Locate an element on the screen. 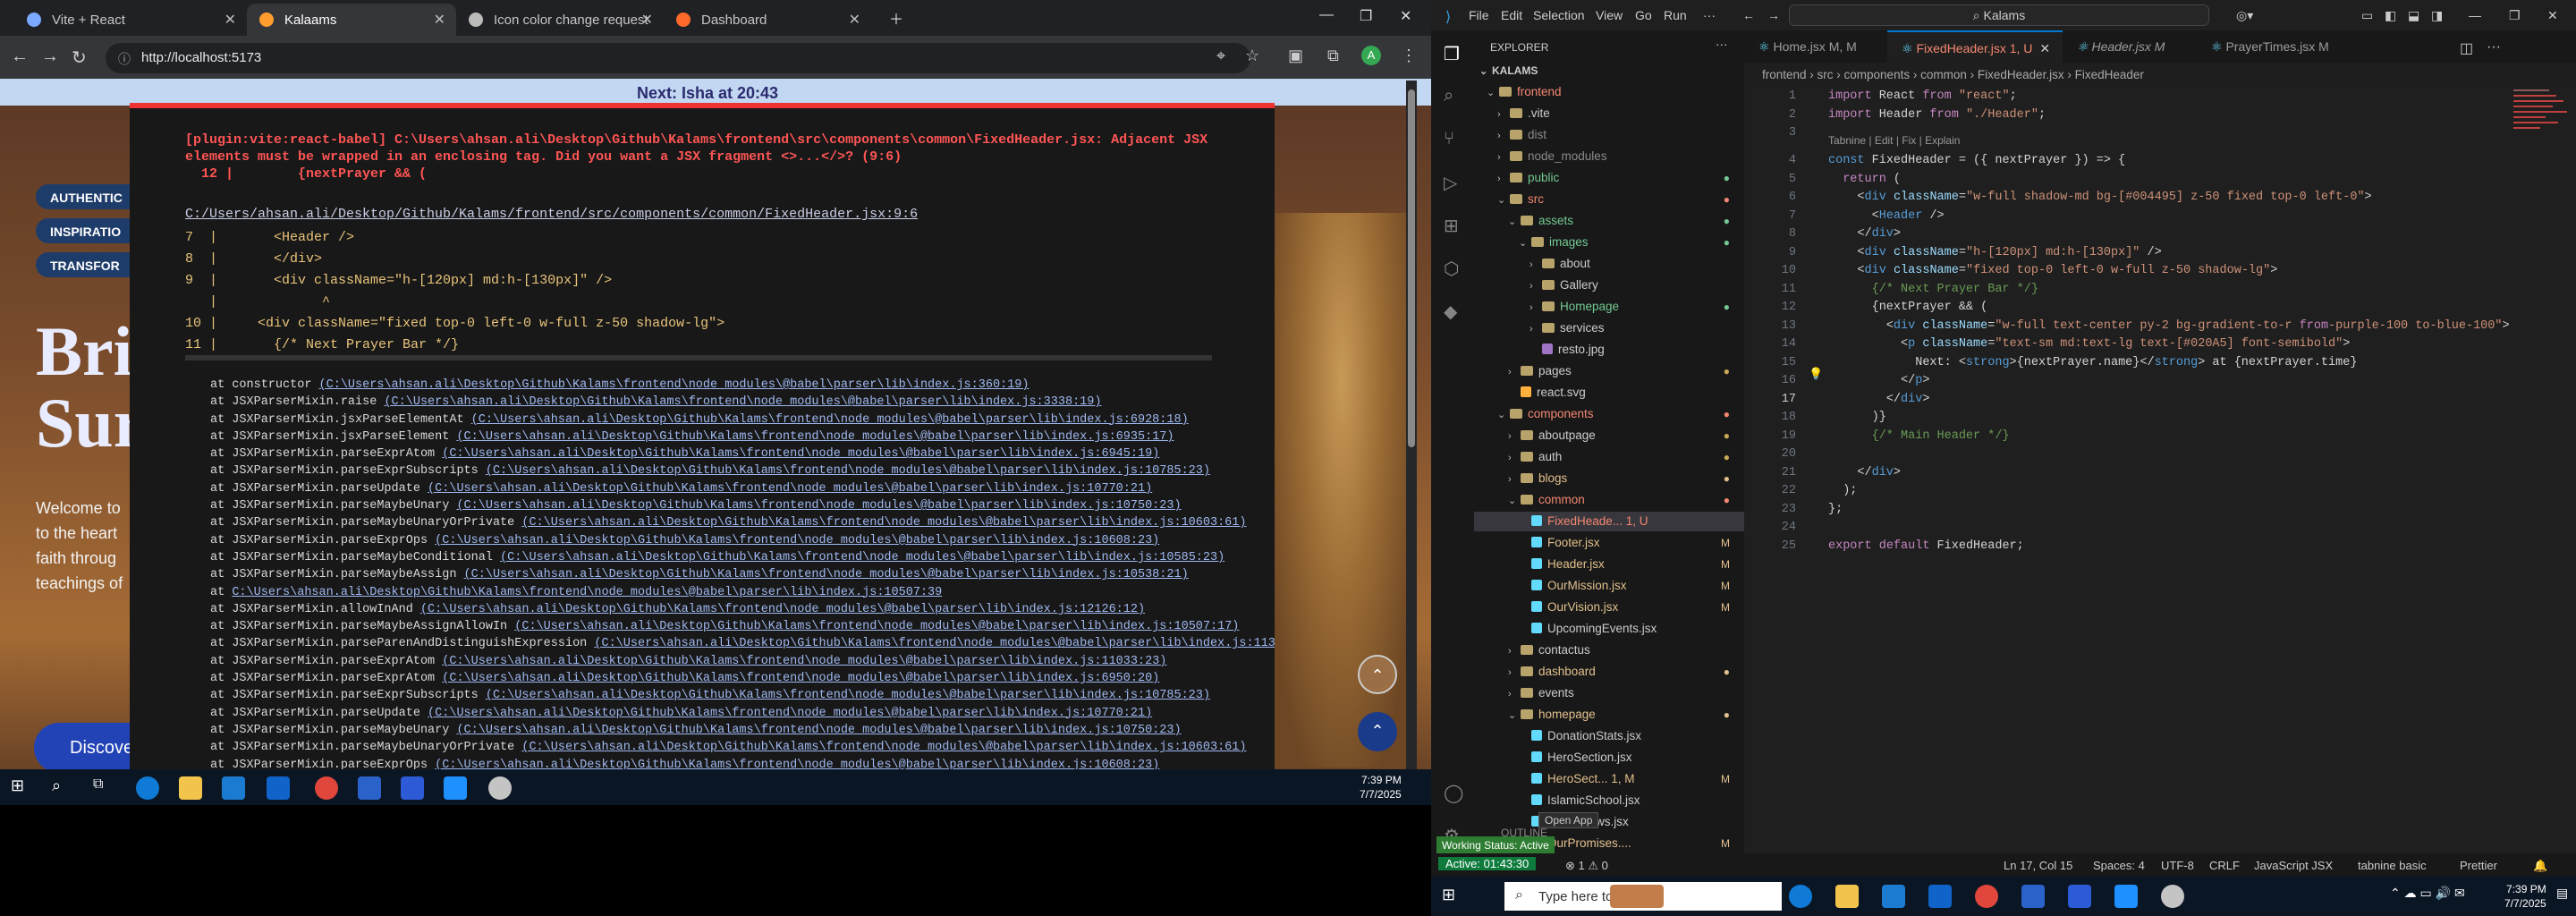 This screenshot has width=2576, height=916. working-status-badge: Working Status: Active is located at coordinates (1495, 845).